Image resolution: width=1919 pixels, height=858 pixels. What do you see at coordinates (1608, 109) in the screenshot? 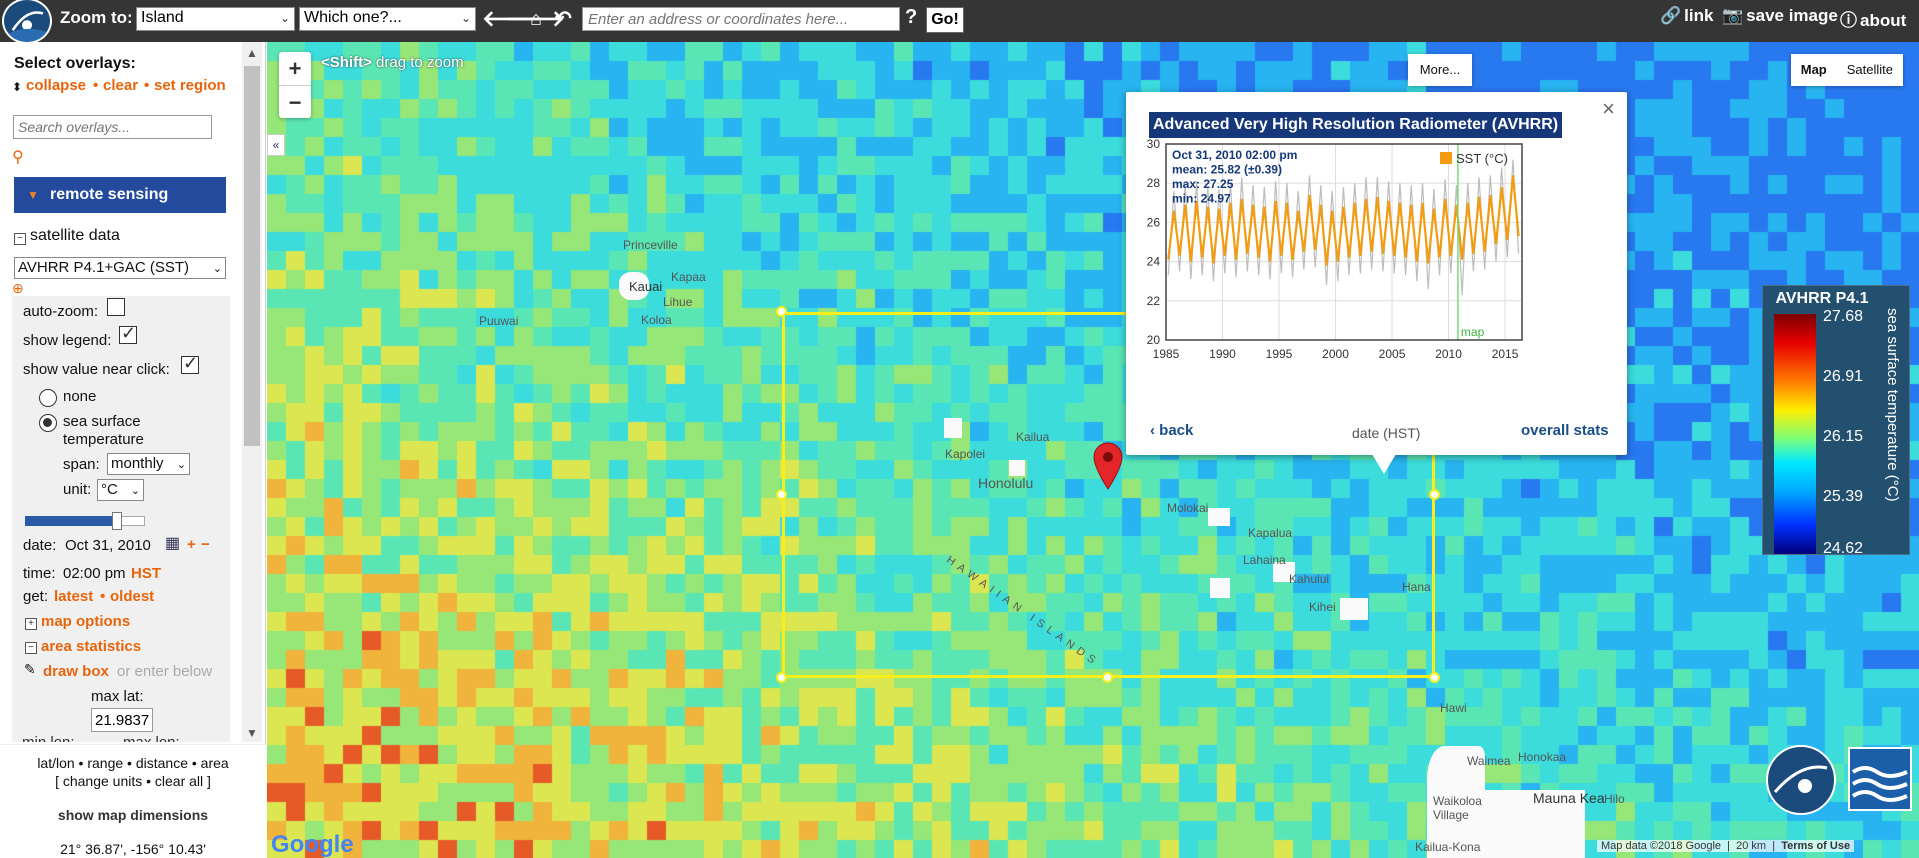
I see `close-icon: ×` at bounding box center [1608, 109].